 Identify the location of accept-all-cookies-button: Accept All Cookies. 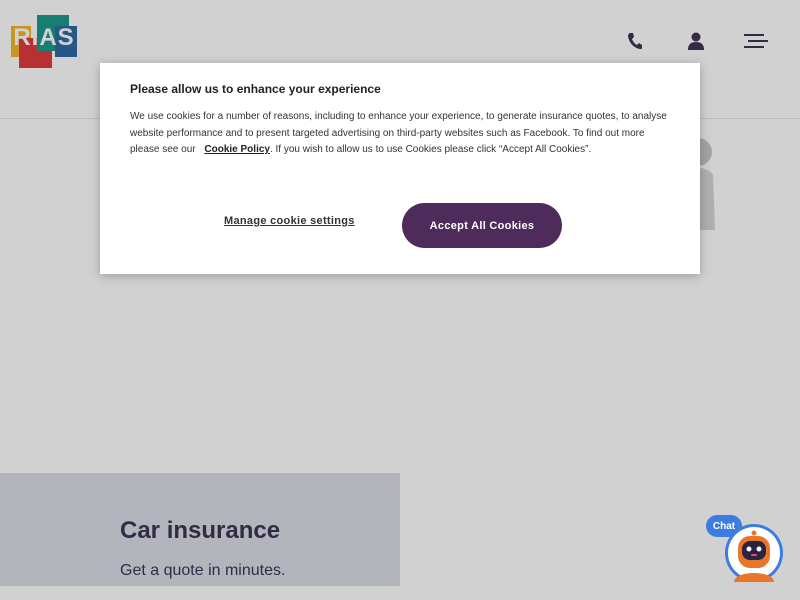
(482, 225).